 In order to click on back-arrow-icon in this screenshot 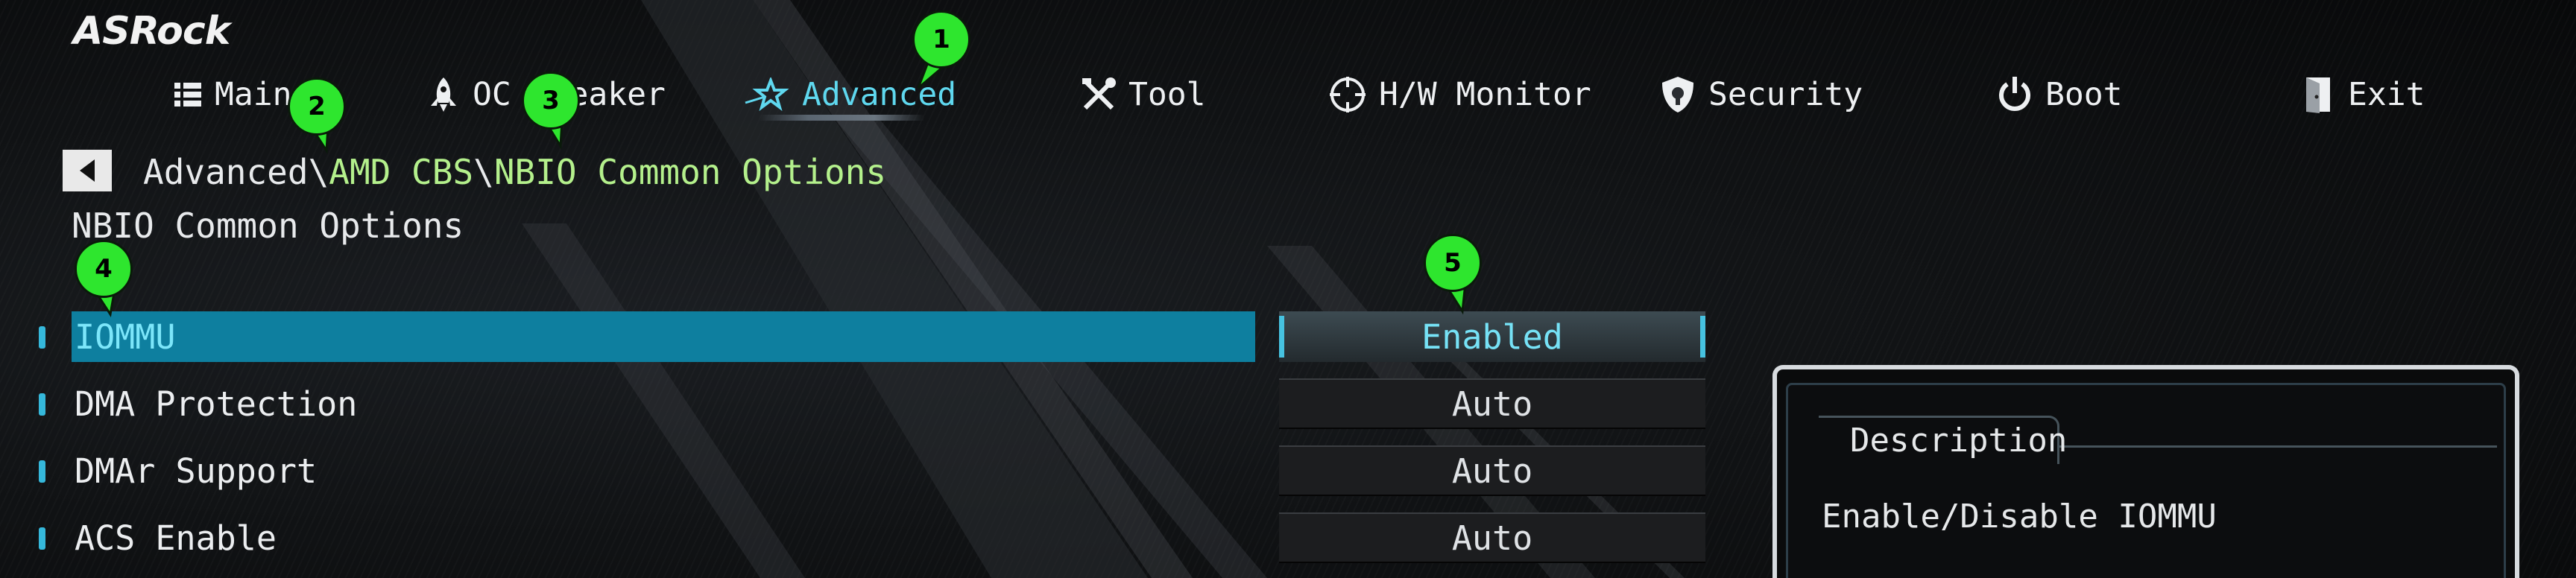, I will do `click(87, 170)`.